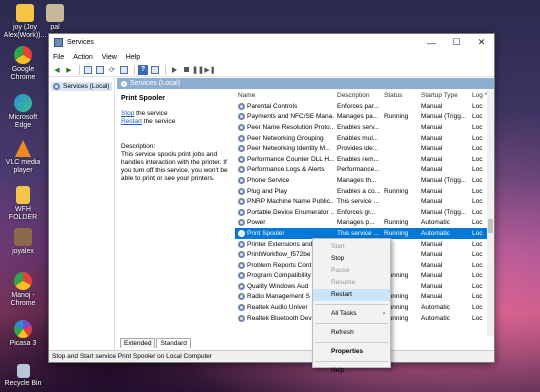  I want to click on show-hide-tree-icon, so click(88, 70).